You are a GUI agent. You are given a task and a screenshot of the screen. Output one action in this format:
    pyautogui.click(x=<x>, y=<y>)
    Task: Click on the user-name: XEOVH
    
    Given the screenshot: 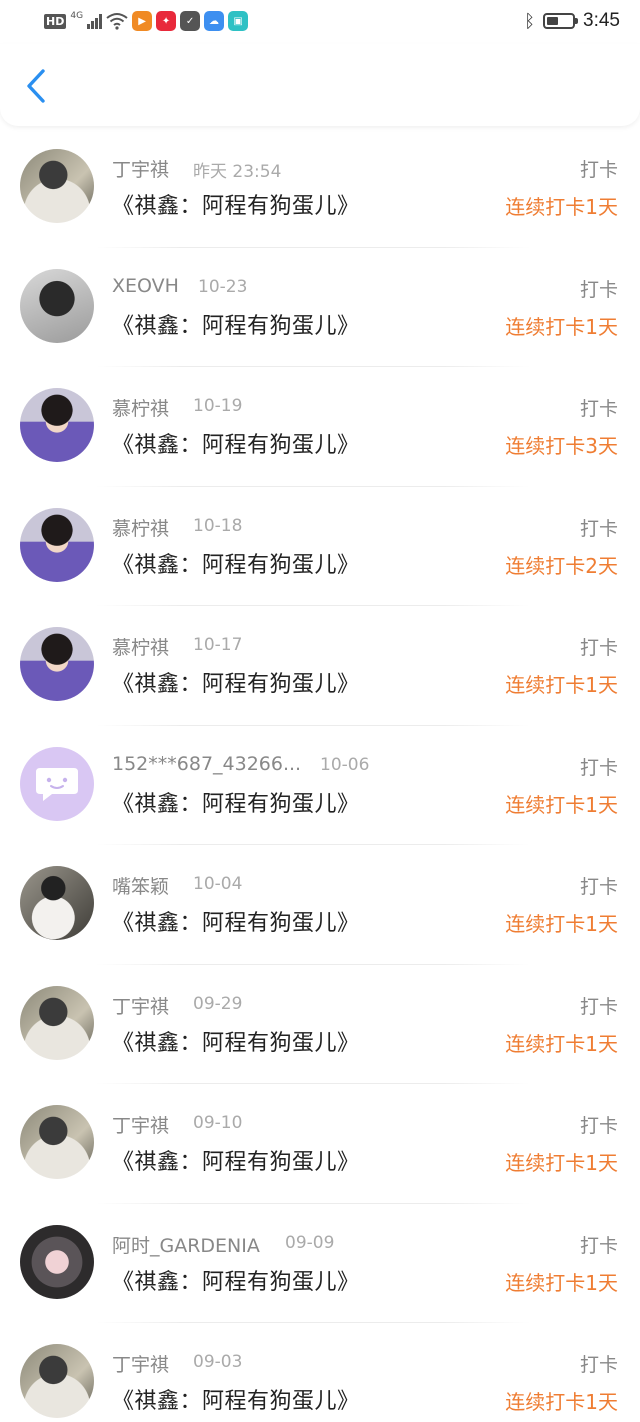 What is the action you would take?
    pyautogui.click(x=145, y=286)
    